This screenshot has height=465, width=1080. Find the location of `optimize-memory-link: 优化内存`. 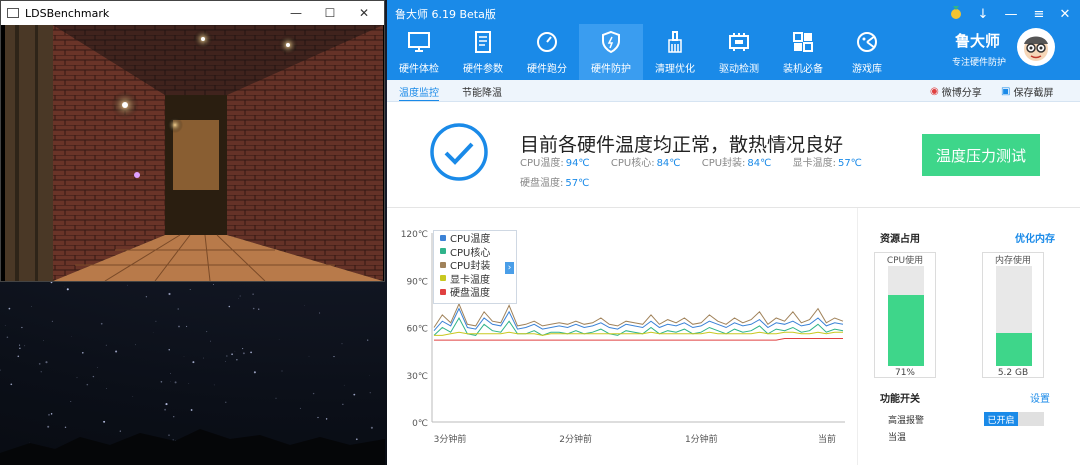

optimize-memory-link: 优化内存 is located at coordinates (1035, 237).